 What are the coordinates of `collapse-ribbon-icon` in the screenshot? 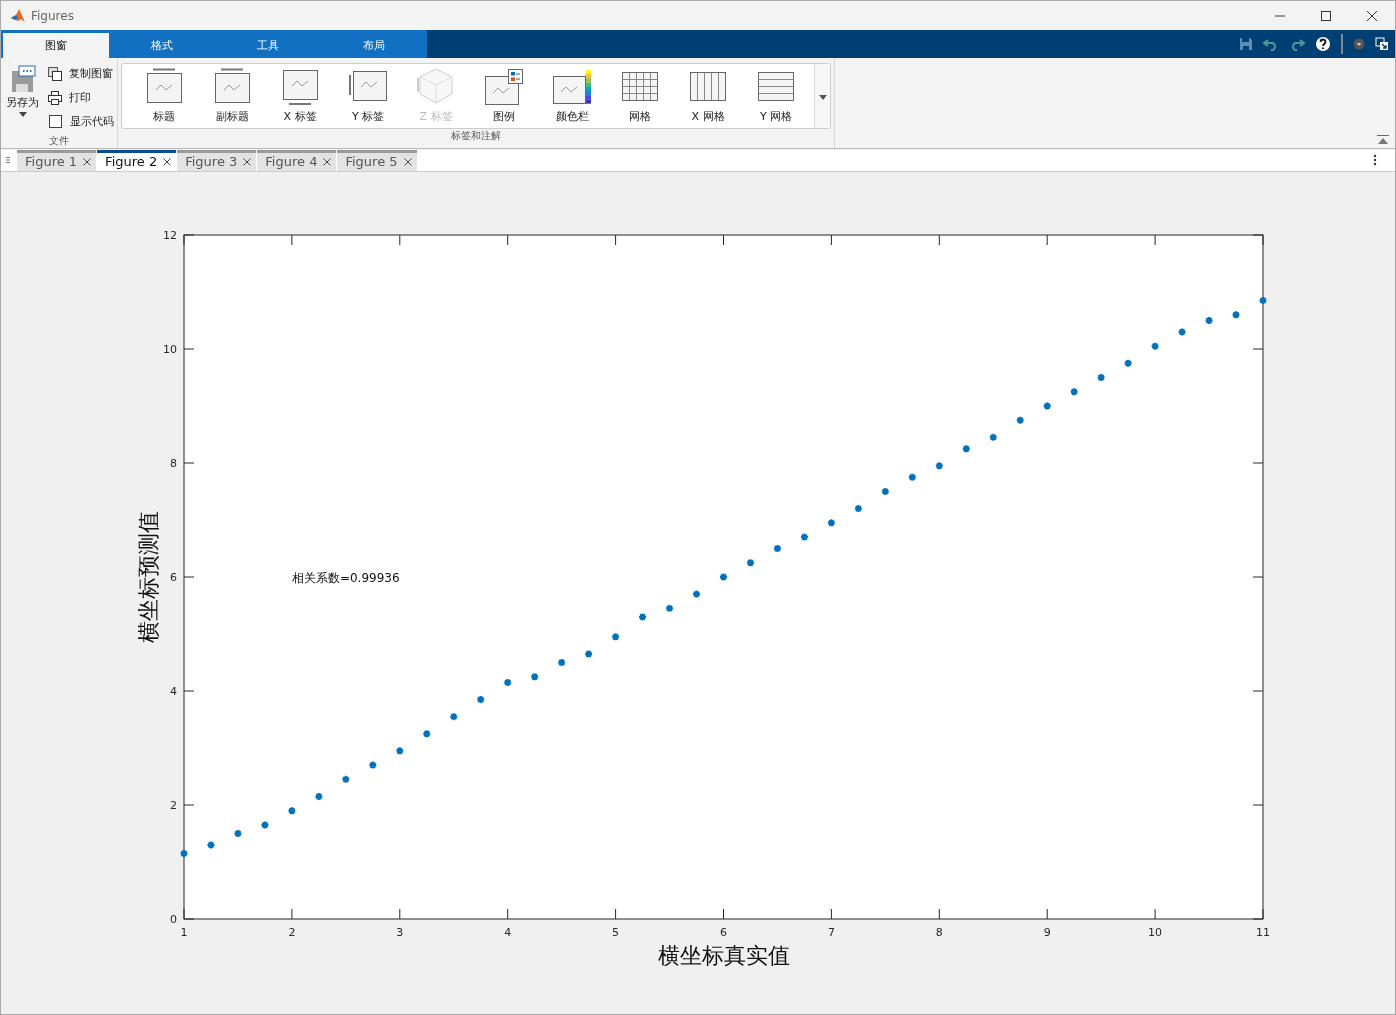 It's located at (1383, 139).